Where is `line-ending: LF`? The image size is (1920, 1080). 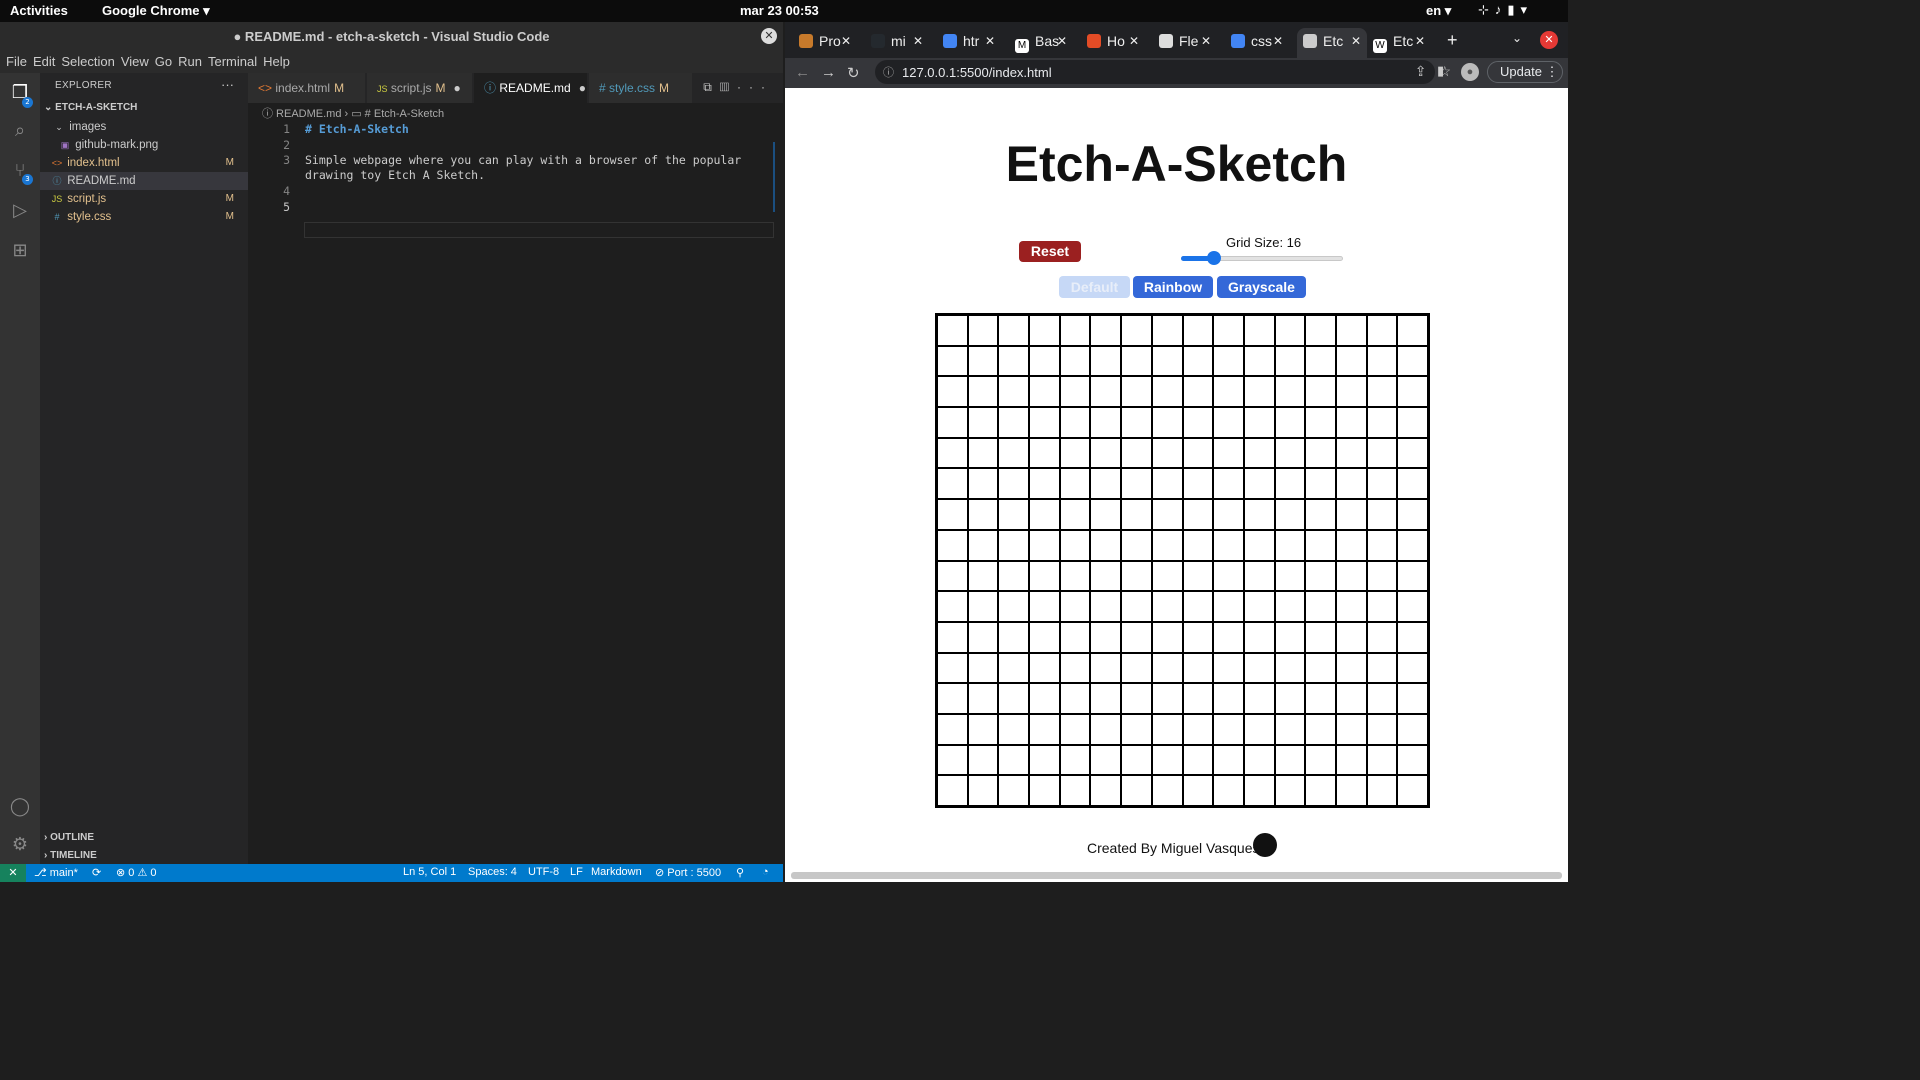
line-ending: LF is located at coordinates (576, 872).